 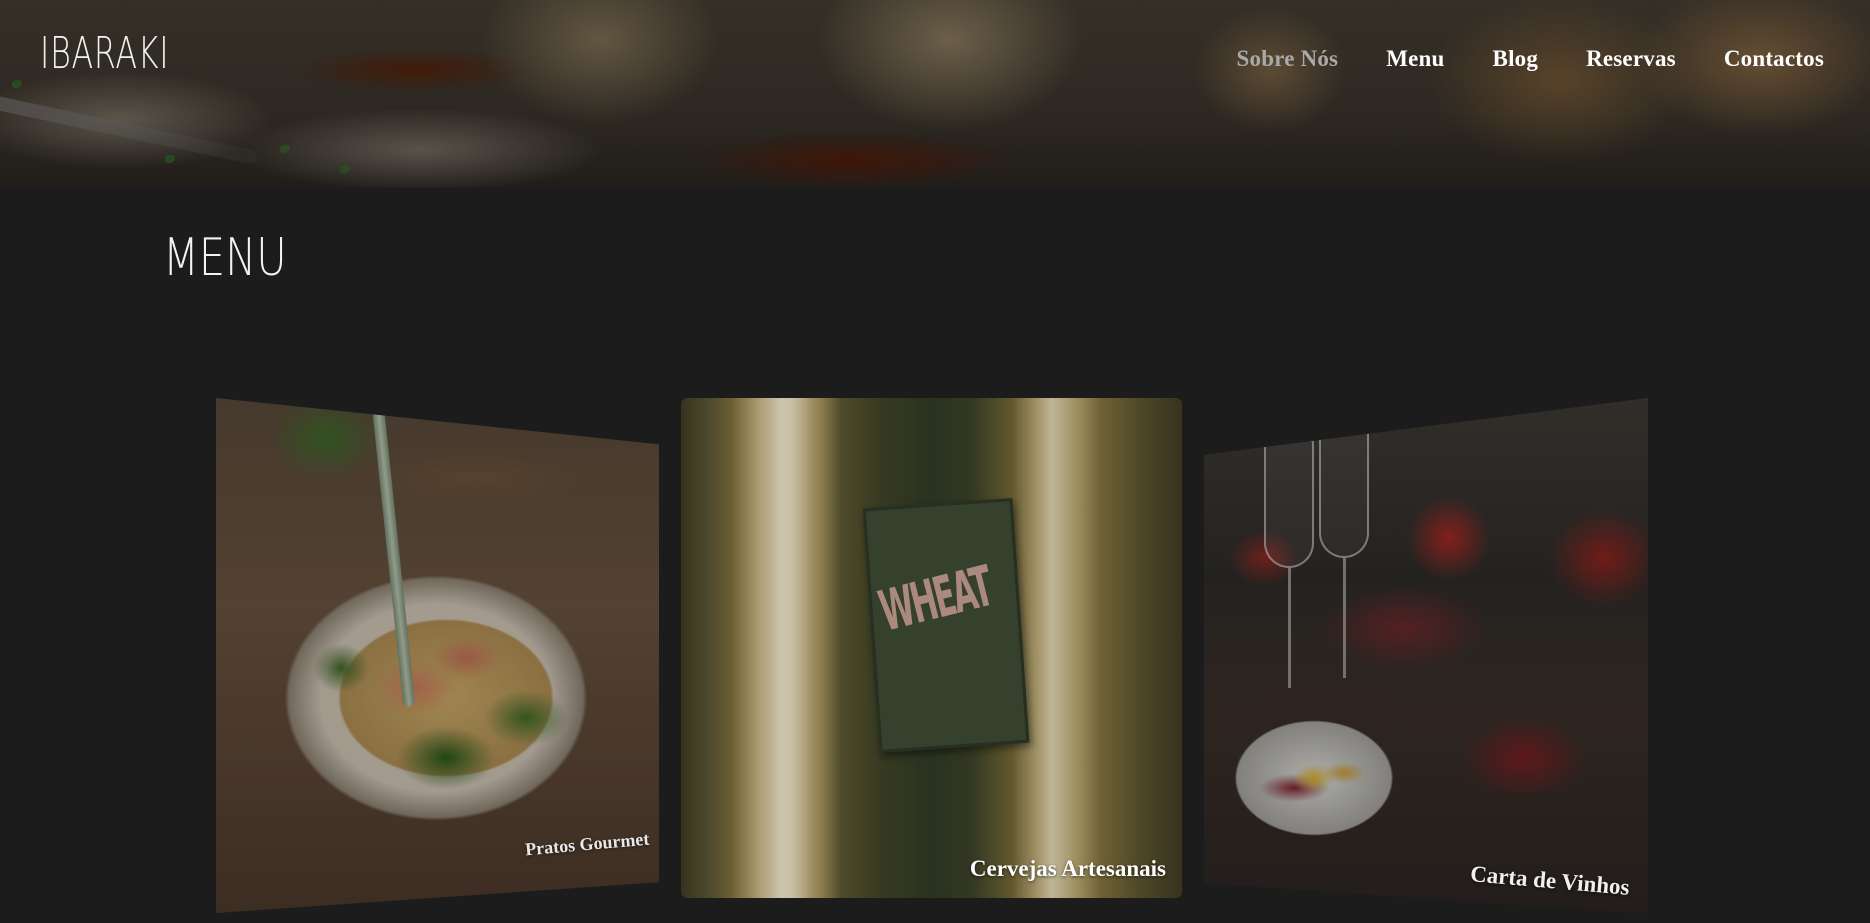 What do you see at coordinates (1516, 59) in the screenshot?
I see `nav-item-blog: Blog` at bounding box center [1516, 59].